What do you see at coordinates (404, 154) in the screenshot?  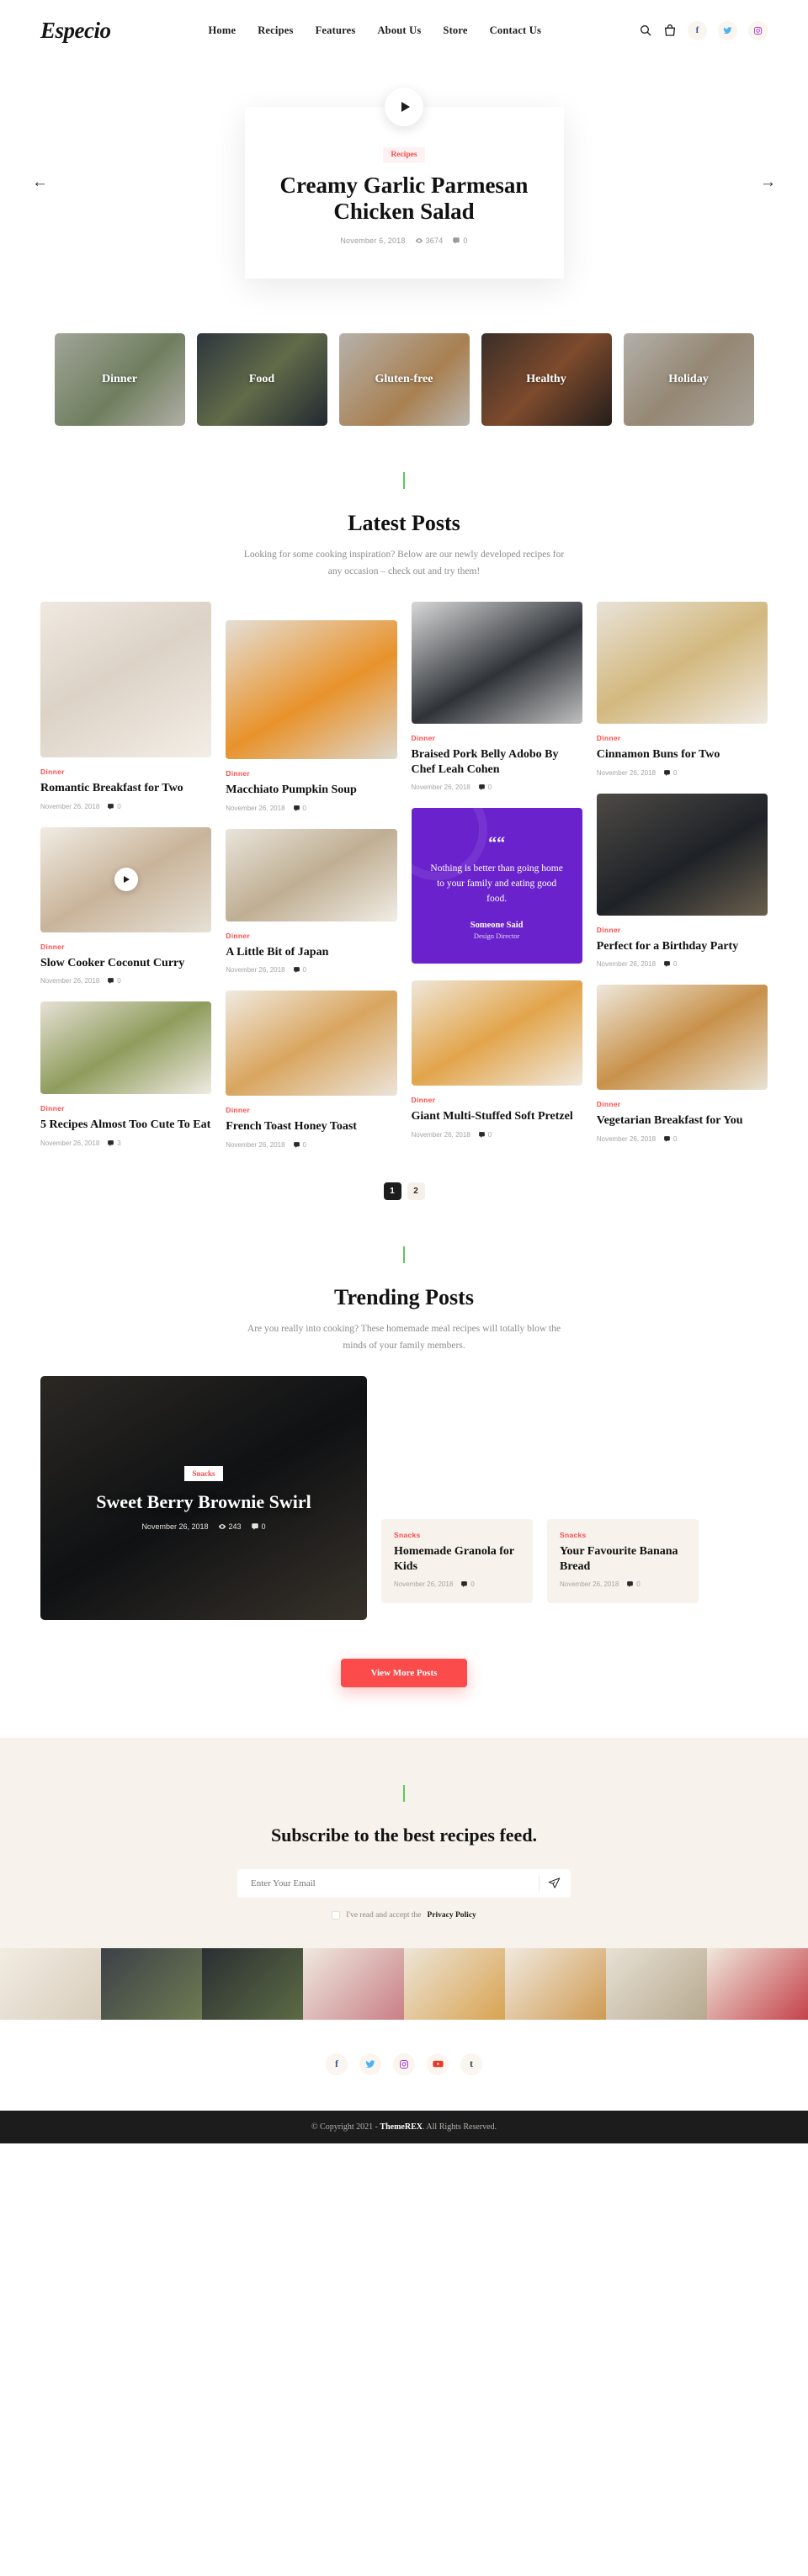 I see `hero-category-badge: Recipes` at bounding box center [404, 154].